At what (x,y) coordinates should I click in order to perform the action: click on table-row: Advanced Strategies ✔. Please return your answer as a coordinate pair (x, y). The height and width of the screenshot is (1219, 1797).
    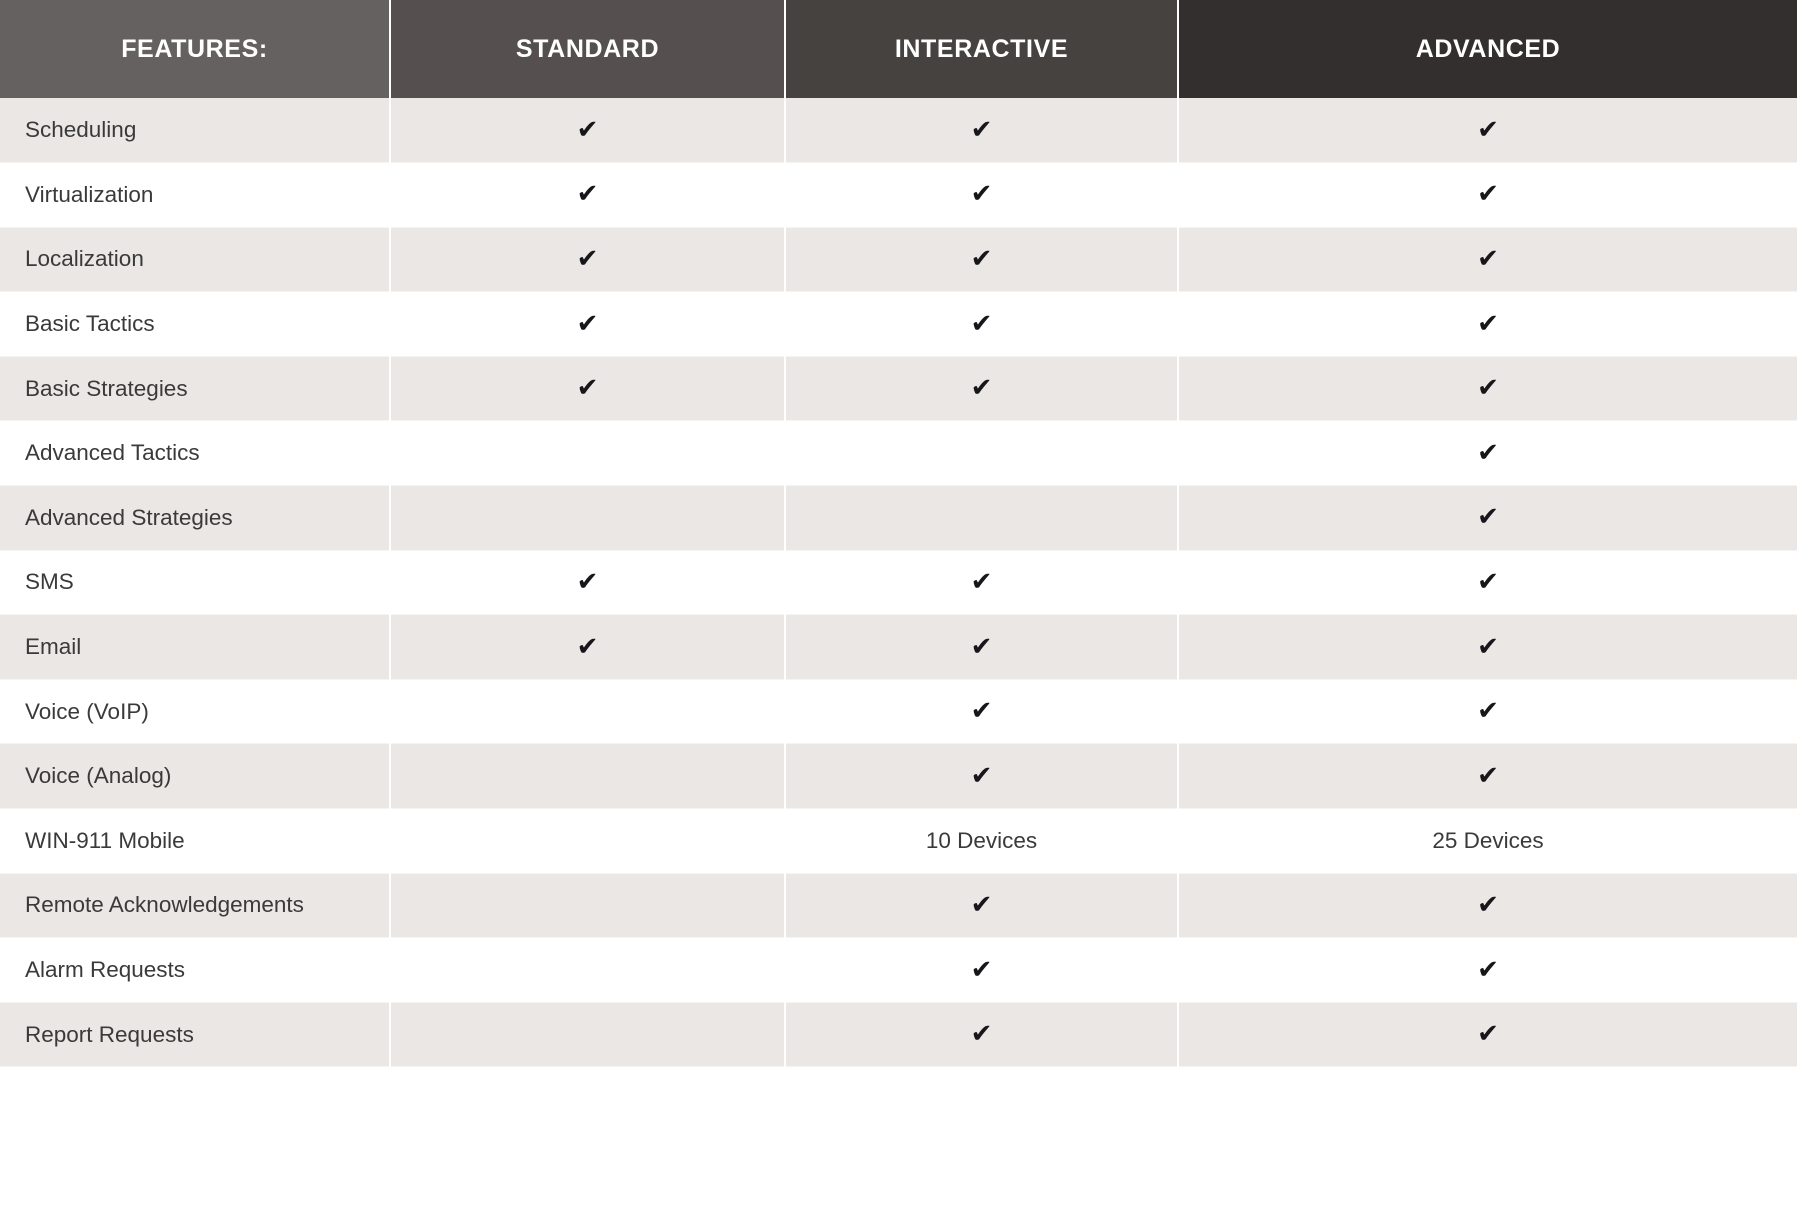
    Looking at the image, I should click on (898, 518).